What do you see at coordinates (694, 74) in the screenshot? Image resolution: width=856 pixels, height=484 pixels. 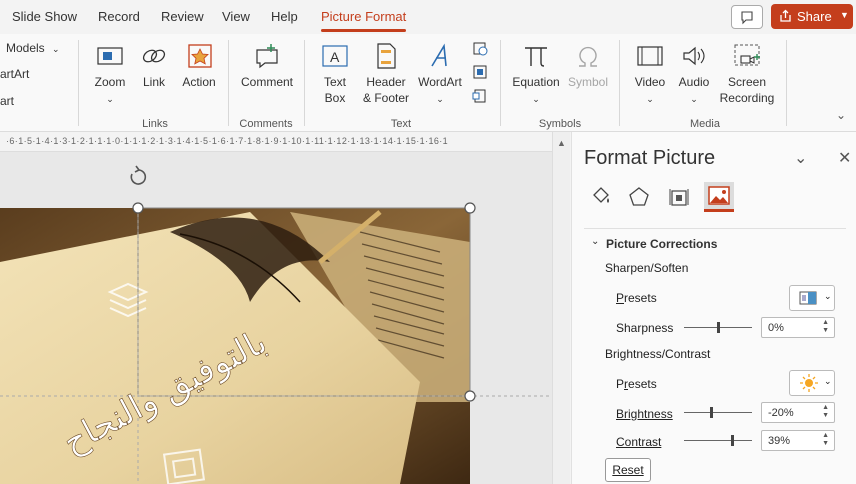 I see `audio-button: Audio ⌄` at bounding box center [694, 74].